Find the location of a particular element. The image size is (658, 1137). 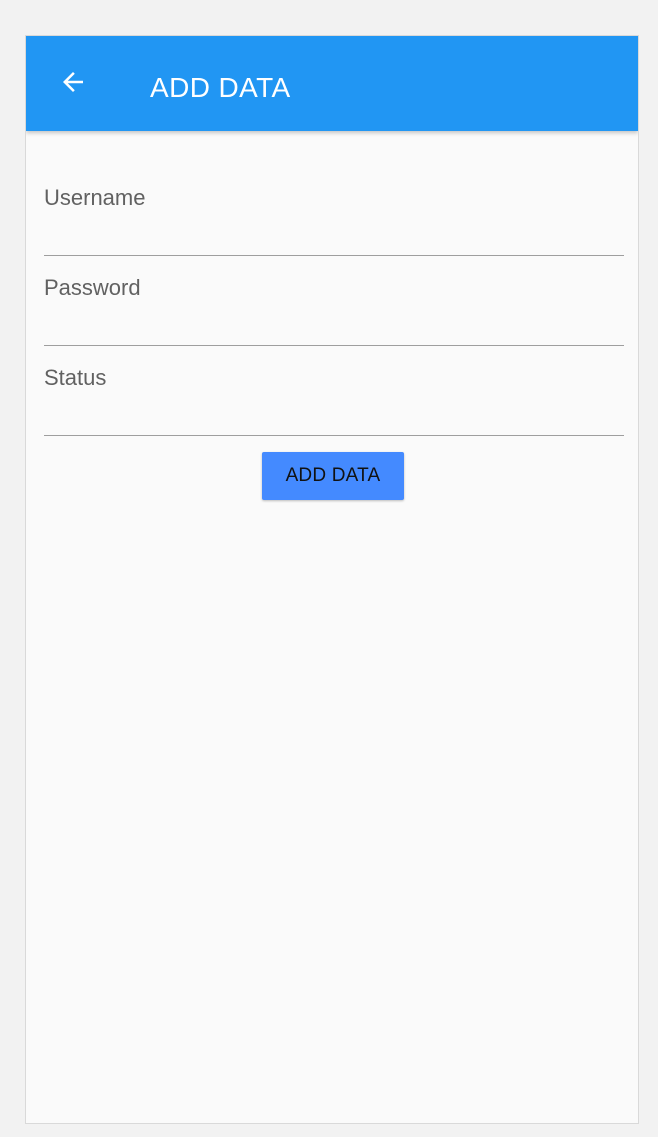

username-field is located at coordinates (334, 211).